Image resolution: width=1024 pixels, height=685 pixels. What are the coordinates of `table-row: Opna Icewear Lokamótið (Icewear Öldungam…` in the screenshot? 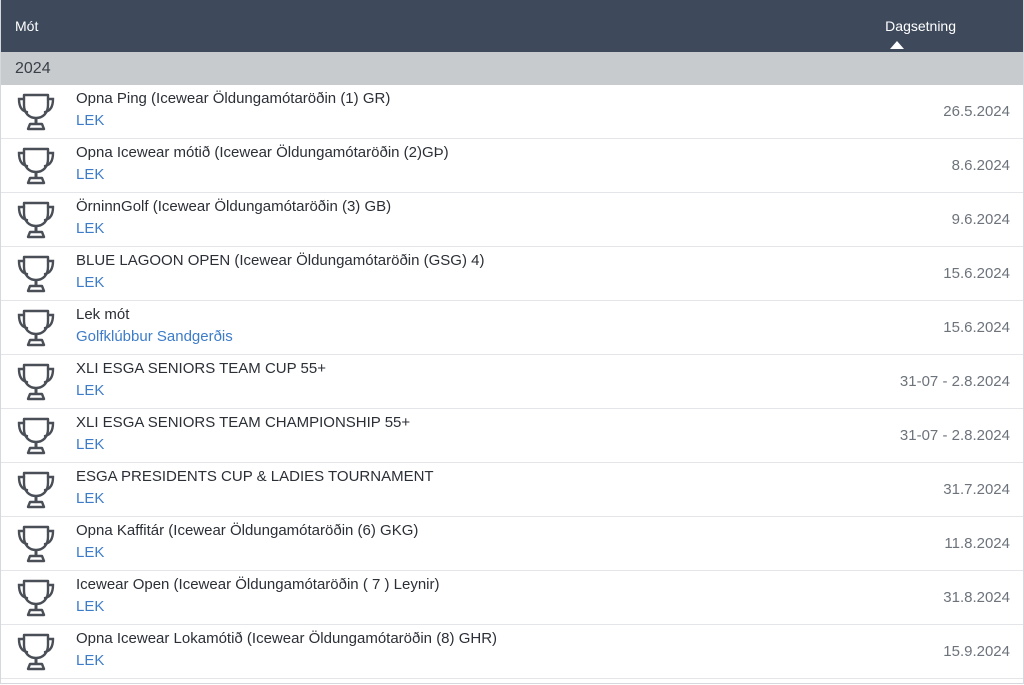 It's located at (512, 652).